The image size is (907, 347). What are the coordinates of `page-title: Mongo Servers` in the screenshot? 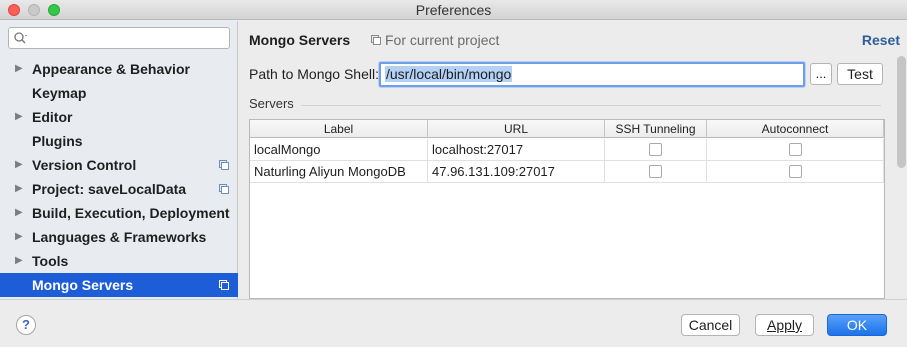 It's located at (300, 40).